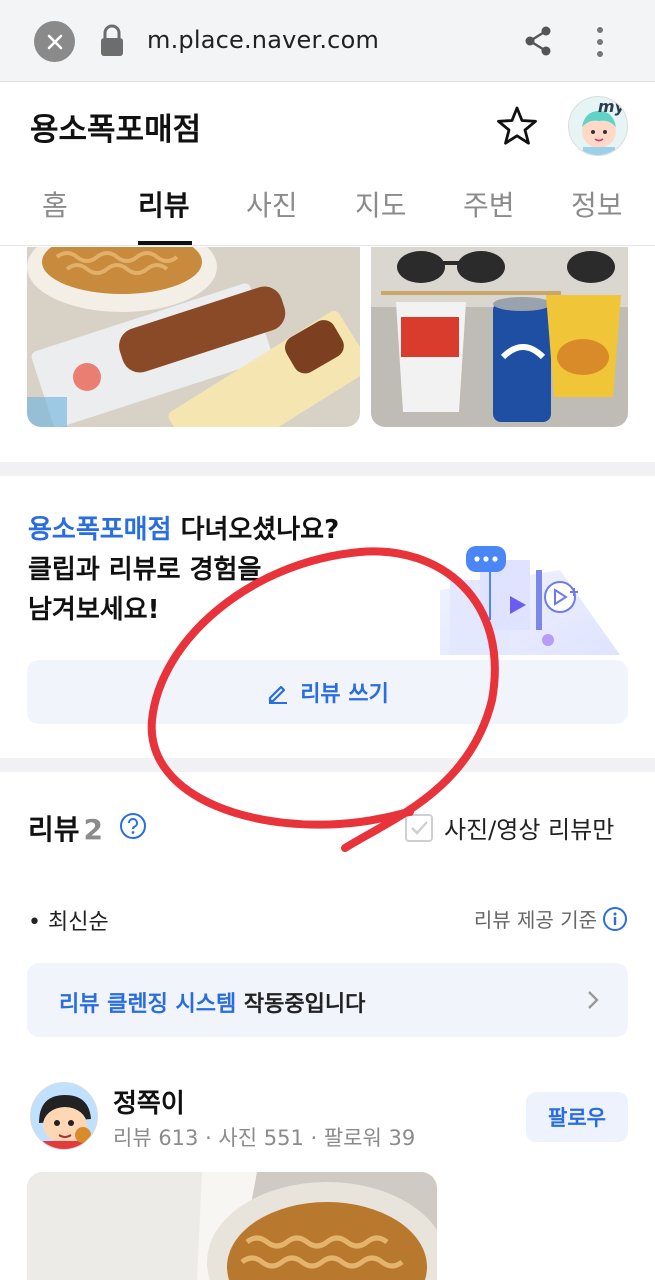  What do you see at coordinates (54, 829) in the screenshot?
I see `reviews-title: 리뷰` at bounding box center [54, 829].